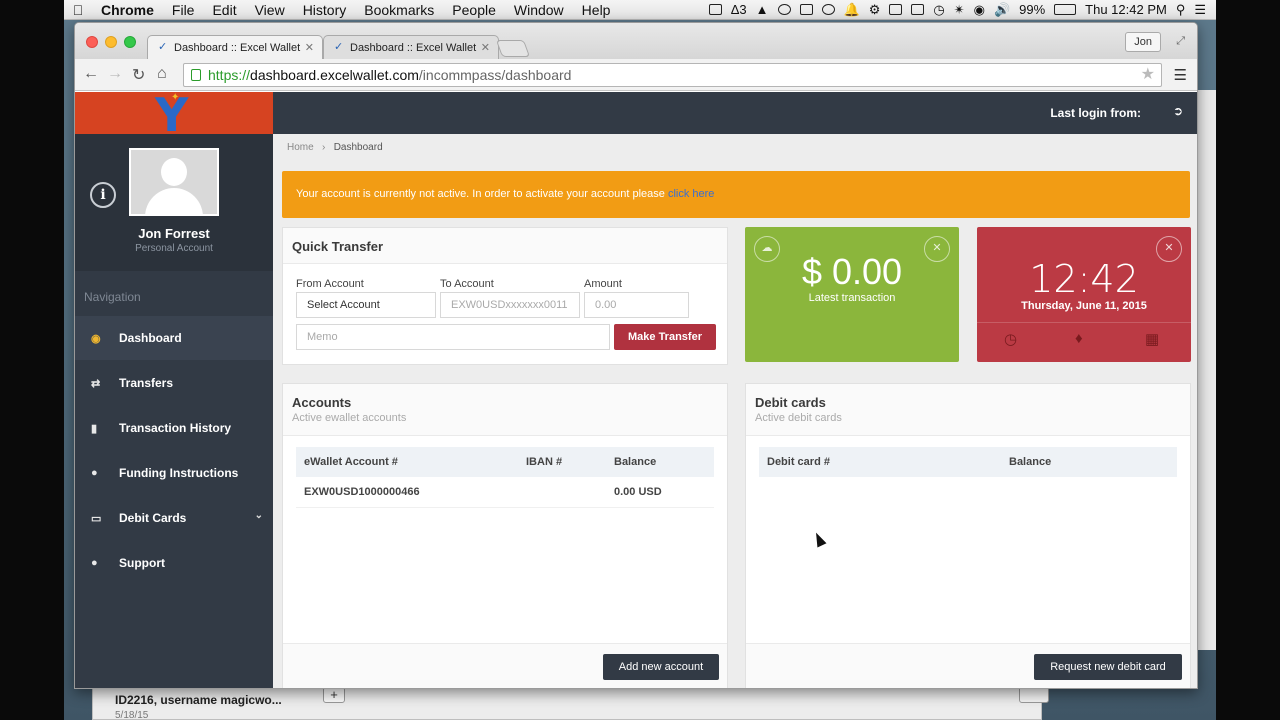 This screenshot has width=1280, height=720. Describe the element at coordinates (562, 462) in the screenshot. I see `column-header: IBAN #` at that location.